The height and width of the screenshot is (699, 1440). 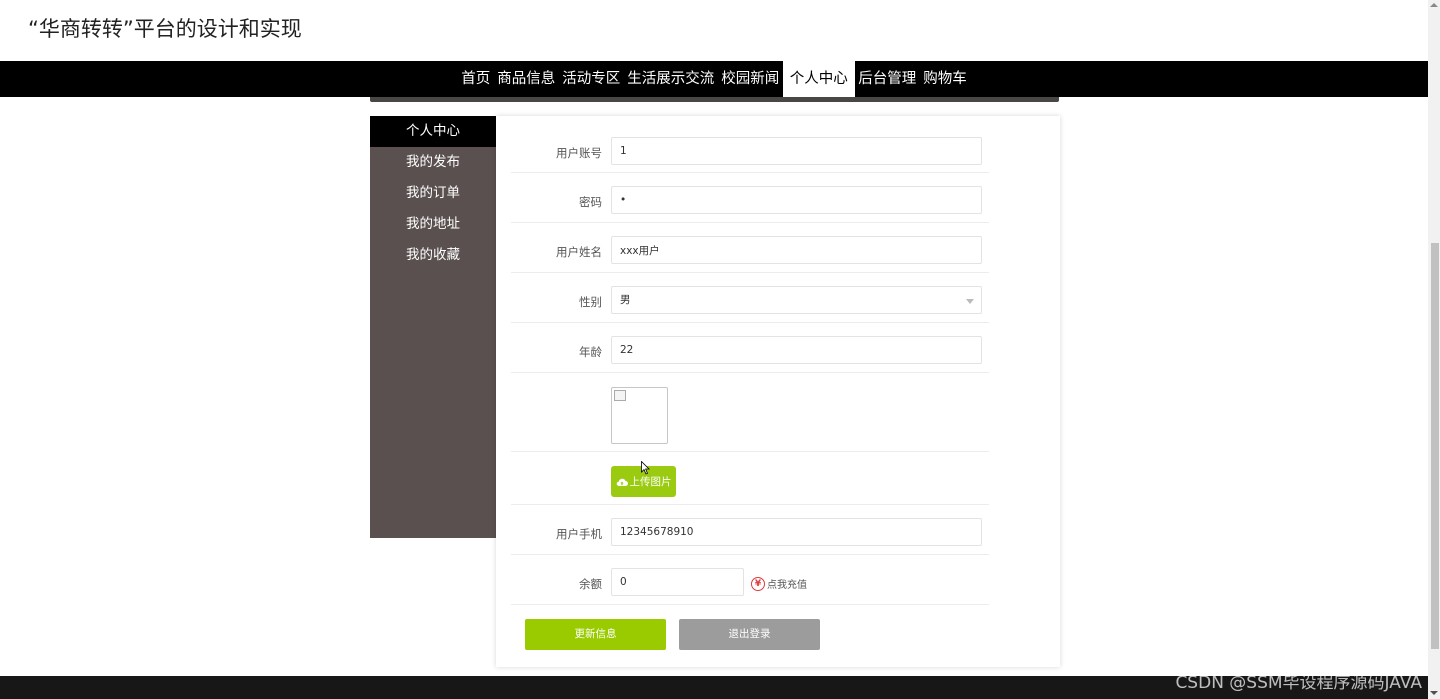 What do you see at coordinates (625, 300) in the screenshot?
I see `gender-selected-value: 男` at bounding box center [625, 300].